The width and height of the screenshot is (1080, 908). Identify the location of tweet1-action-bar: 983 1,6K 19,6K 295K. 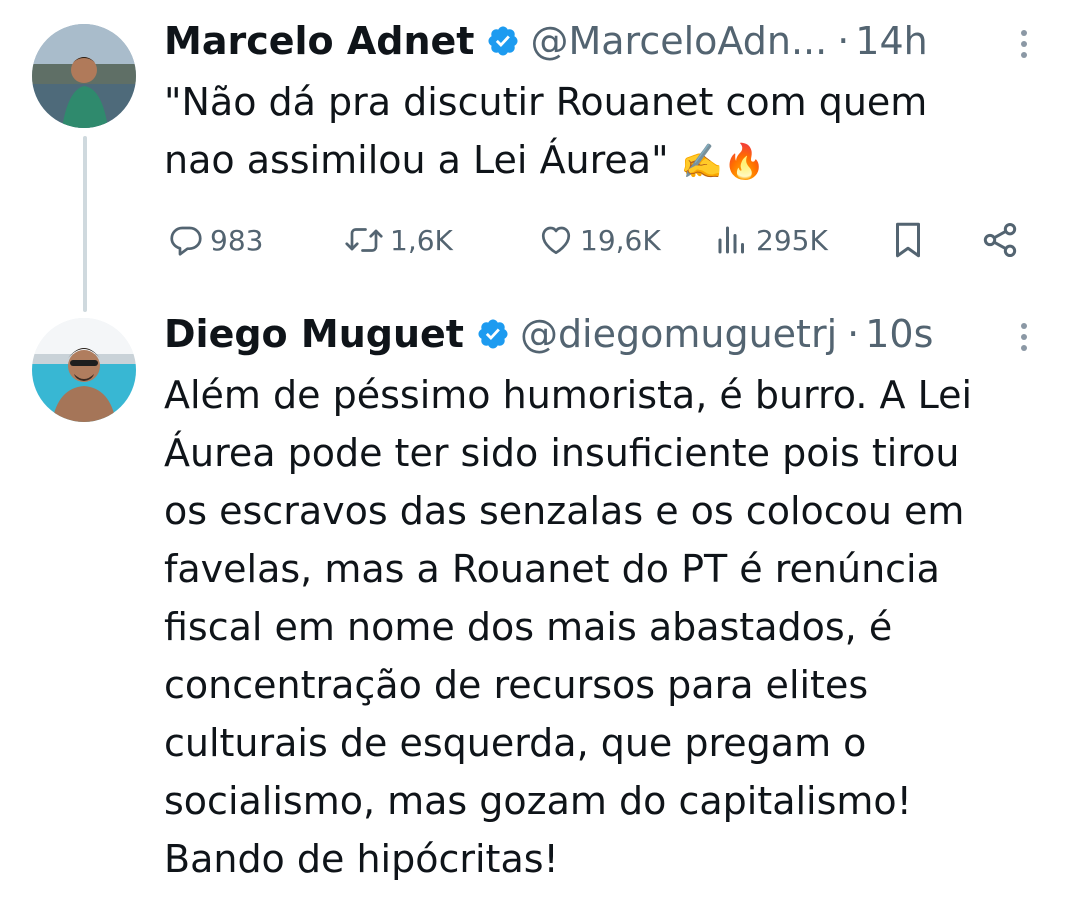
(598, 240).